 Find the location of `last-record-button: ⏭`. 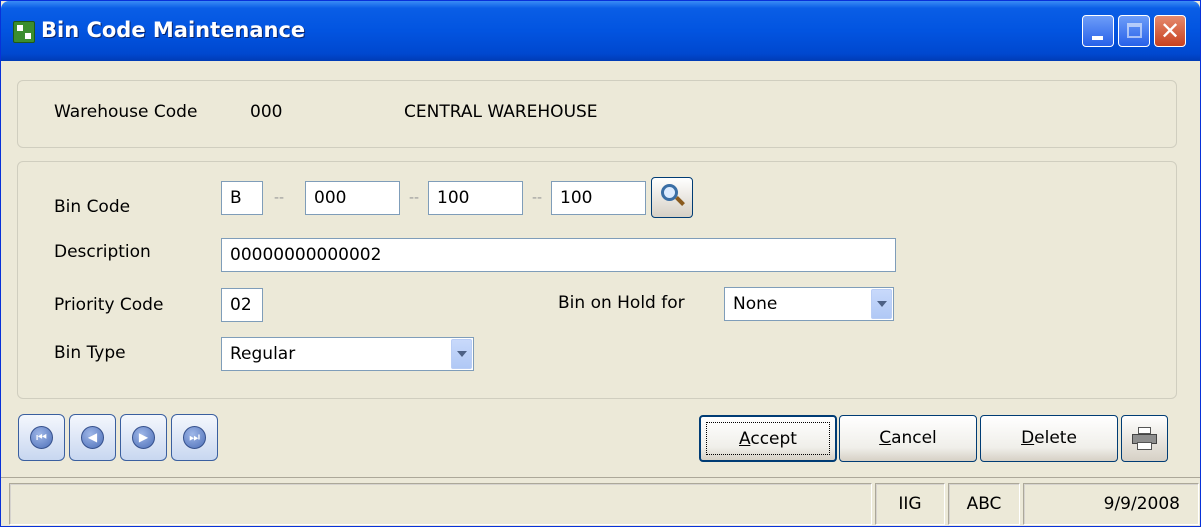

last-record-button: ⏭ is located at coordinates (194, 437).